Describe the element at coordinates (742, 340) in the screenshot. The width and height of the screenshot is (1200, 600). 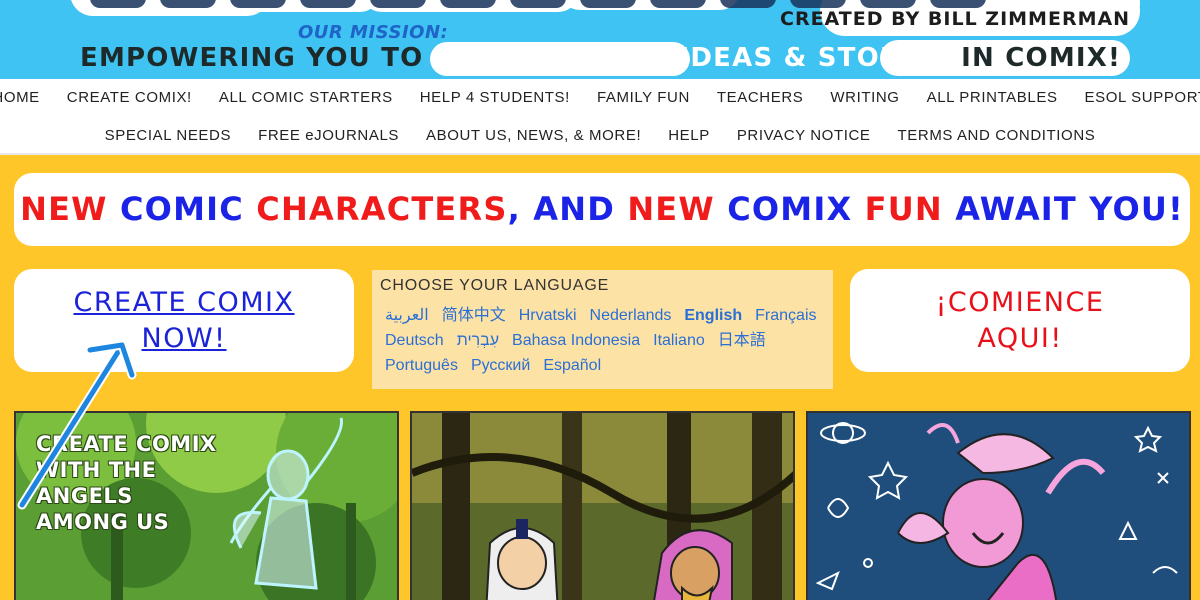
I see `language-option-japanese: 日本語` at that location.